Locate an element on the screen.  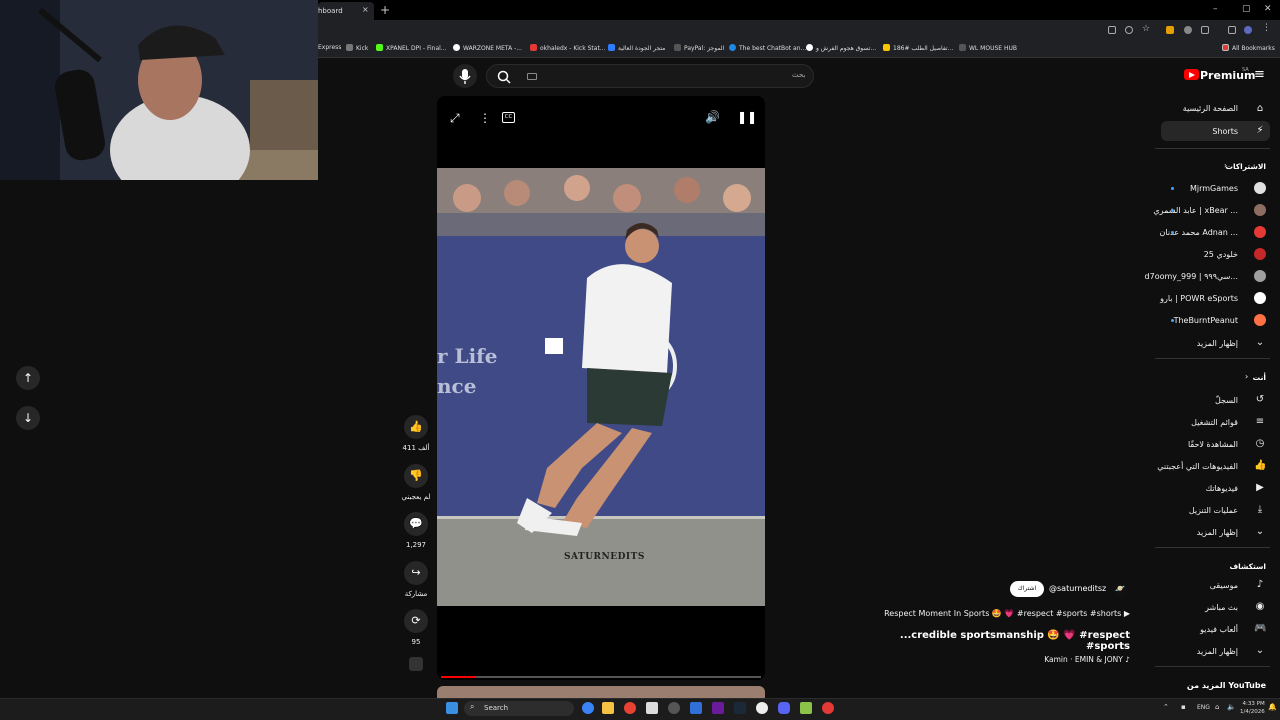
tray-app-icon: ▪ is located at coordinates (1183, 707).